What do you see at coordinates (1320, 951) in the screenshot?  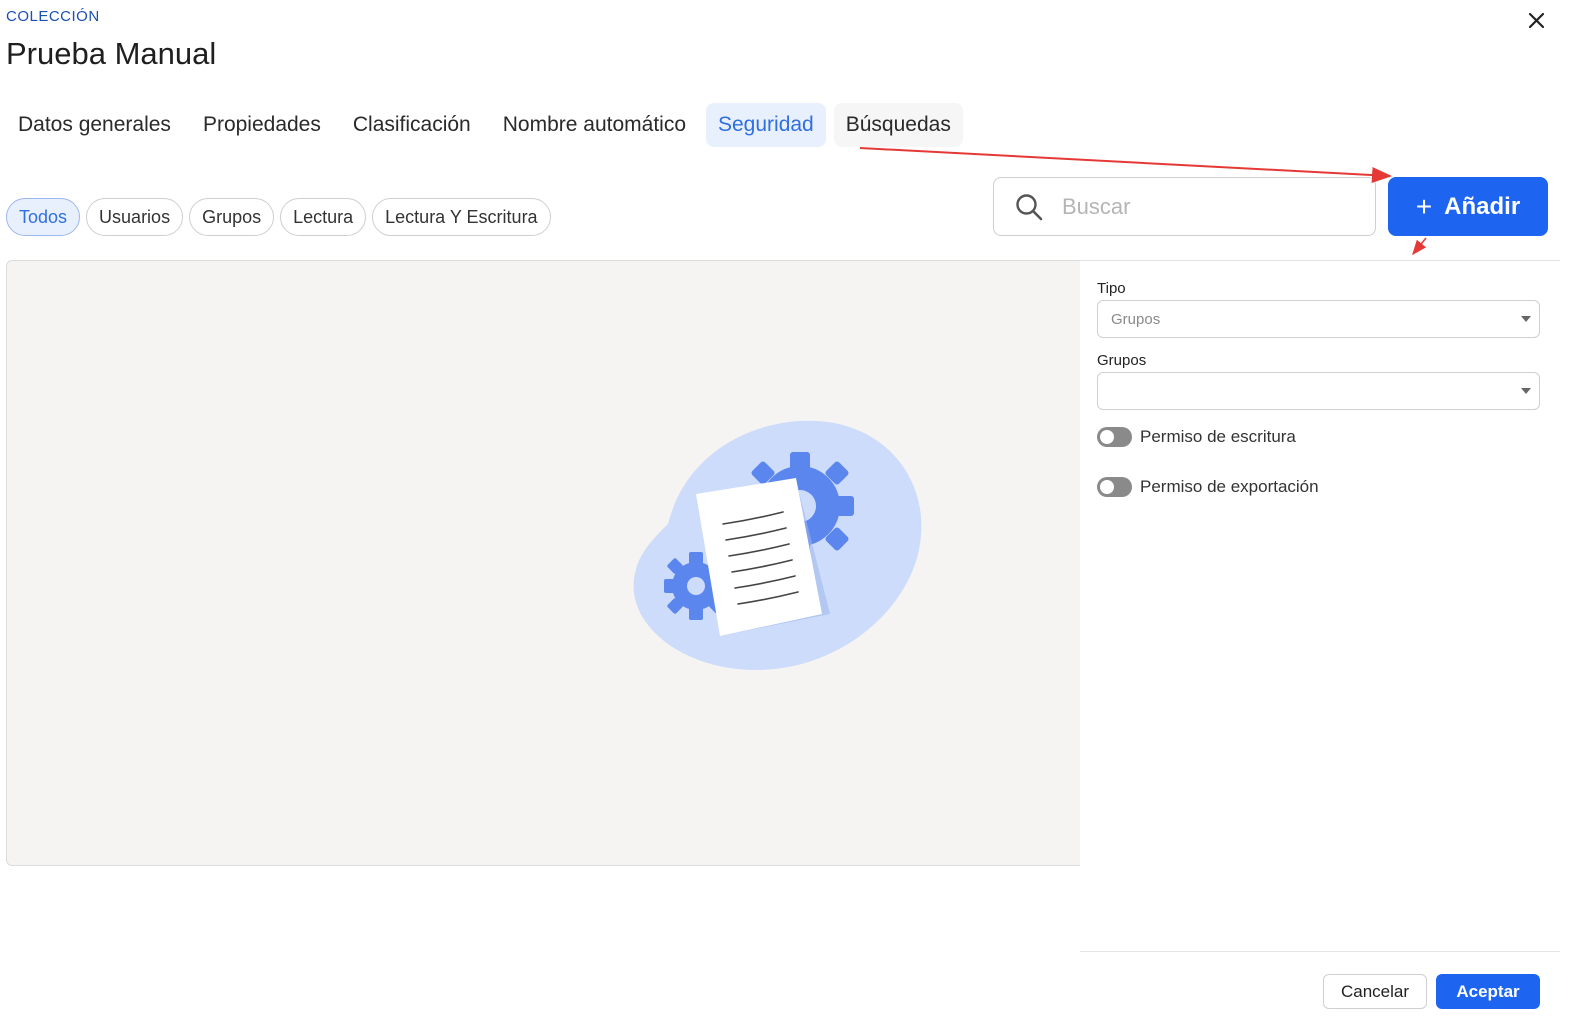 I see `footer-divider` at bounding box center [1320, 951].